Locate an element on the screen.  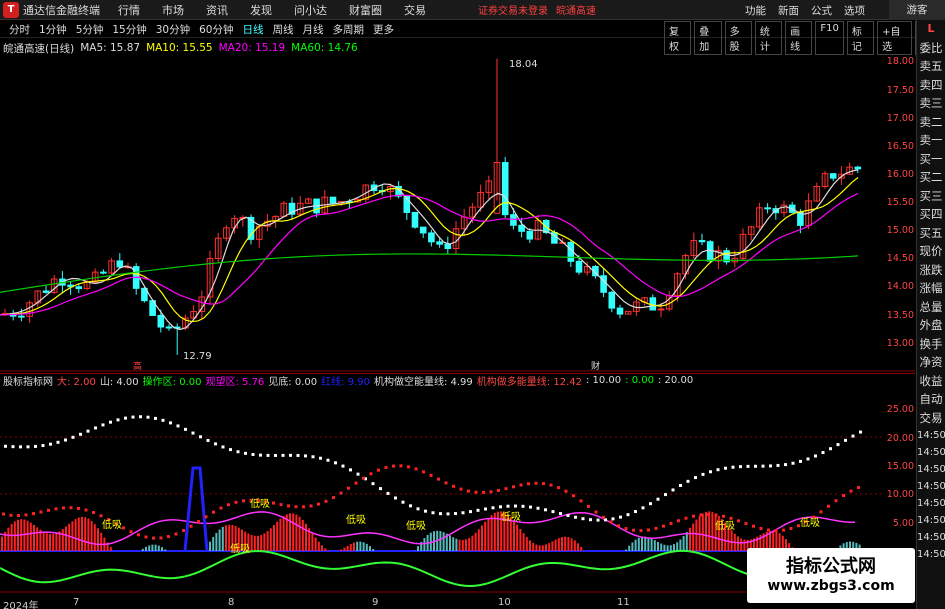
quote-panel-item: 买五 is located at coordinates (931, 233).